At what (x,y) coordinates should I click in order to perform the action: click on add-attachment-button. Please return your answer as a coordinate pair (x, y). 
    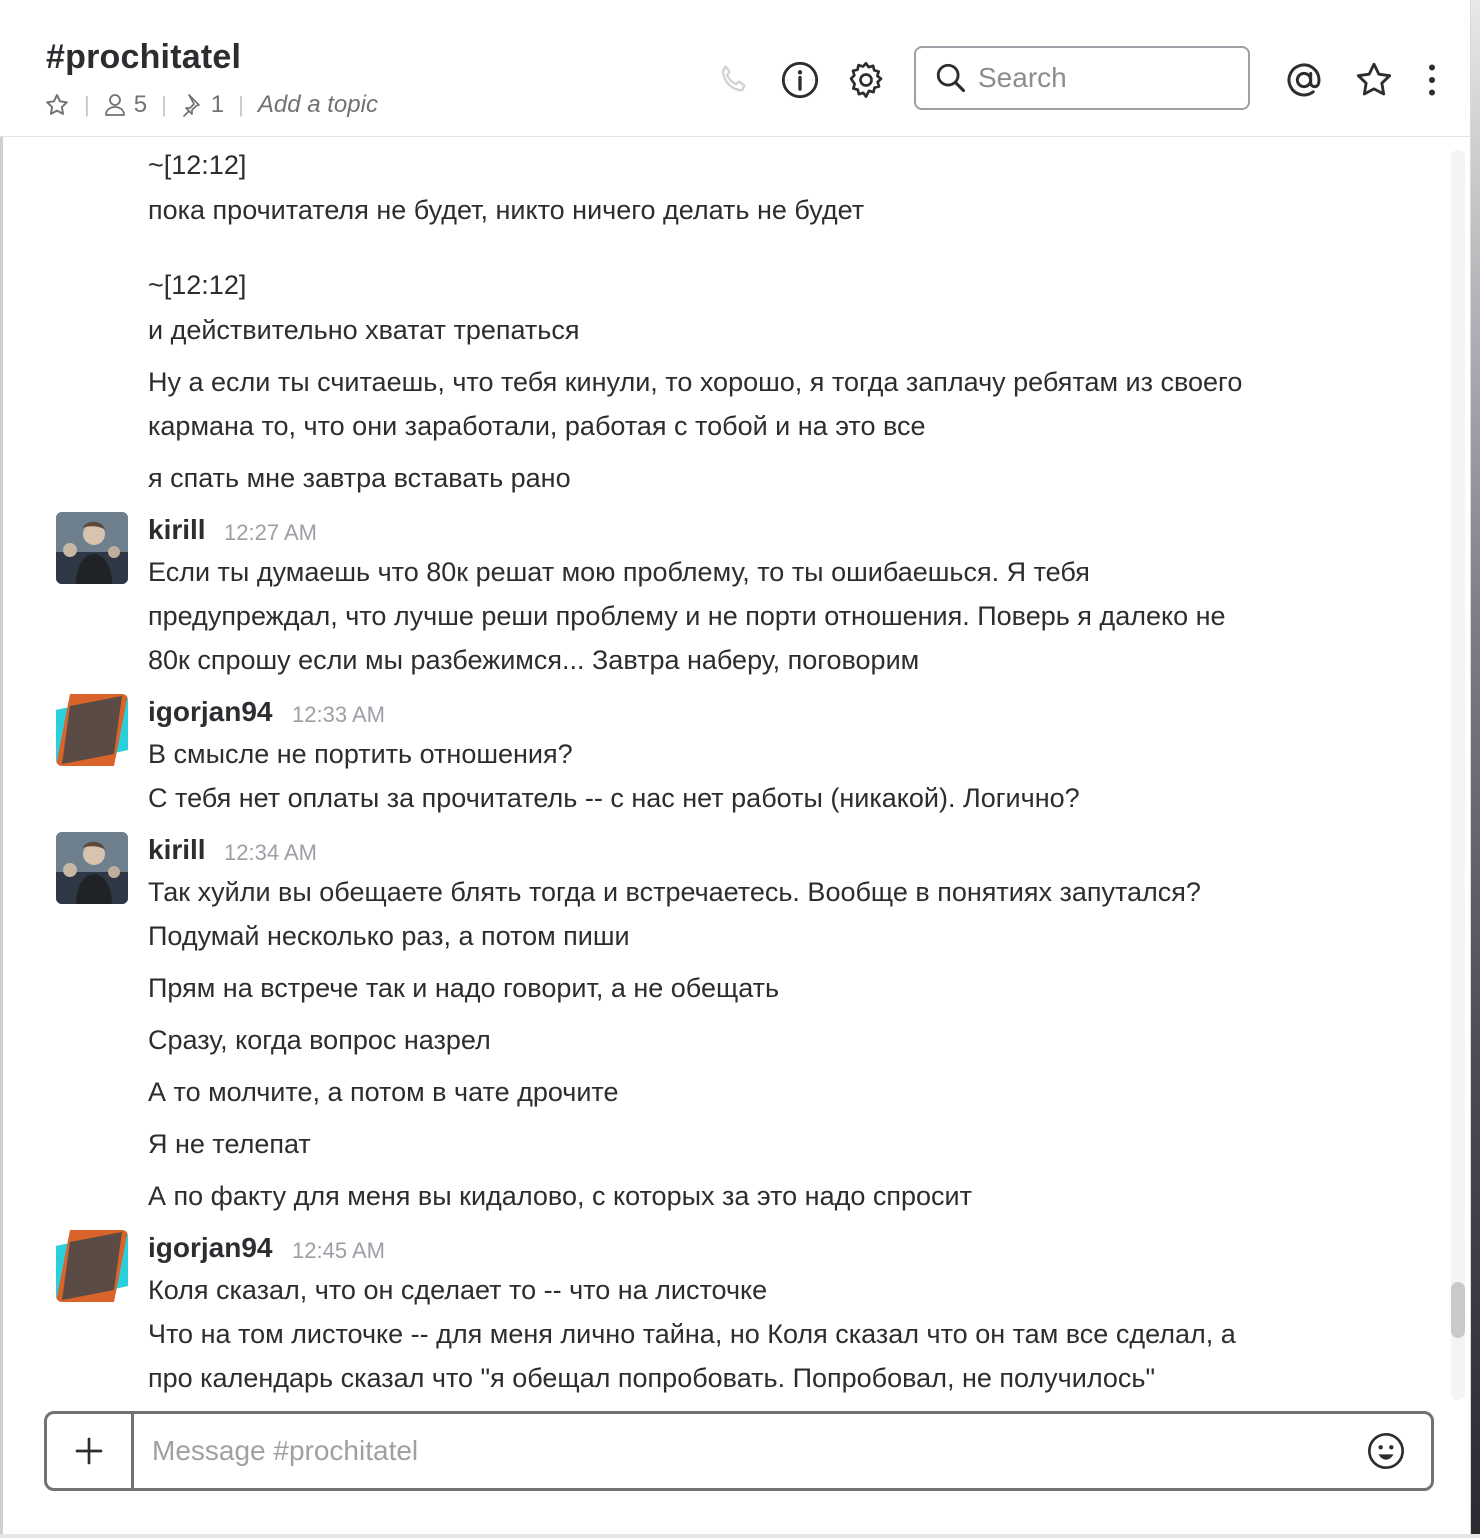
    Looking at the image, I should click on (90, 1451).